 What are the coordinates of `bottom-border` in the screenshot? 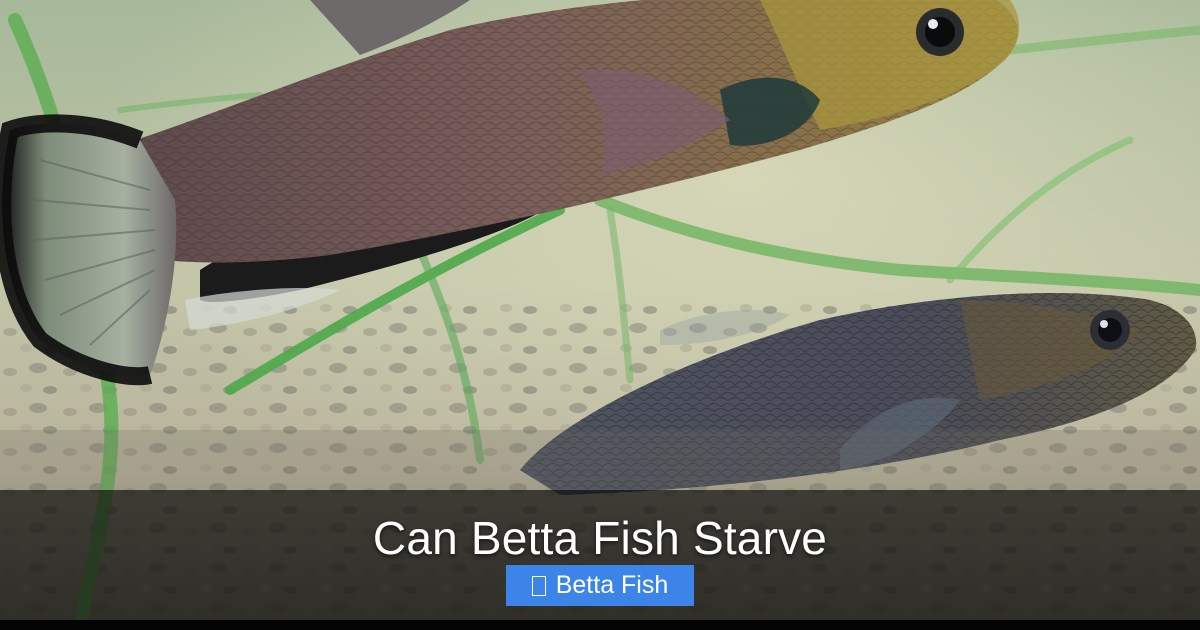 It's located at (600, 625).